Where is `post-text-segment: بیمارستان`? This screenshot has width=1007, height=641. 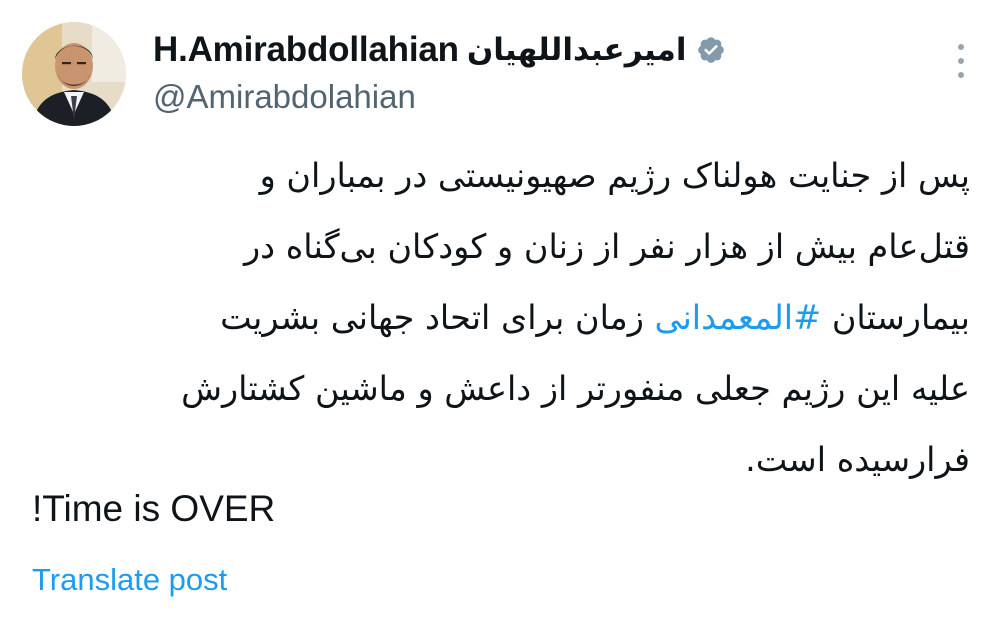
post-text-segment: بیمارستان is located at coordinates (895, 317).